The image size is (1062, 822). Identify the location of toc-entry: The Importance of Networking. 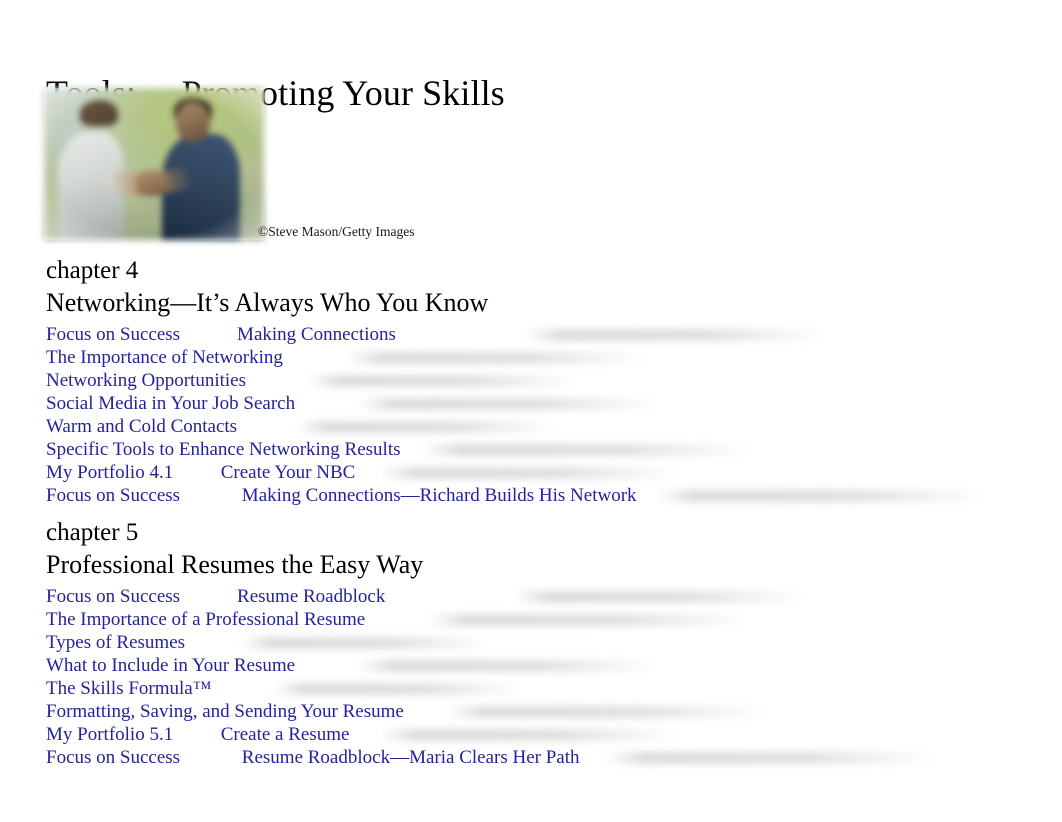
(536, 357).